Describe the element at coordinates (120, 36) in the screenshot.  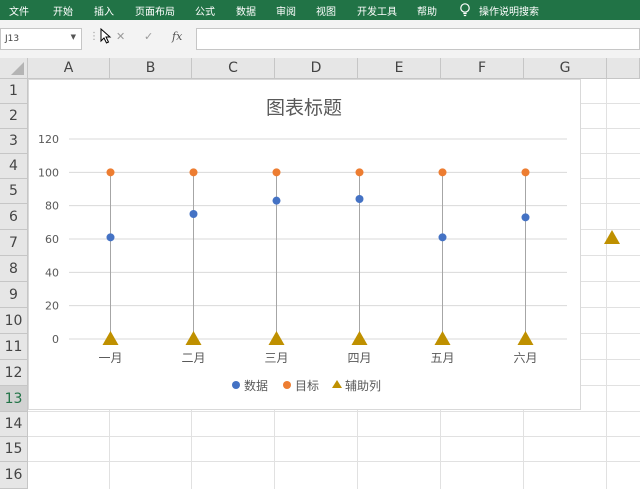
I see `cancel-icon: ✕` at that location.